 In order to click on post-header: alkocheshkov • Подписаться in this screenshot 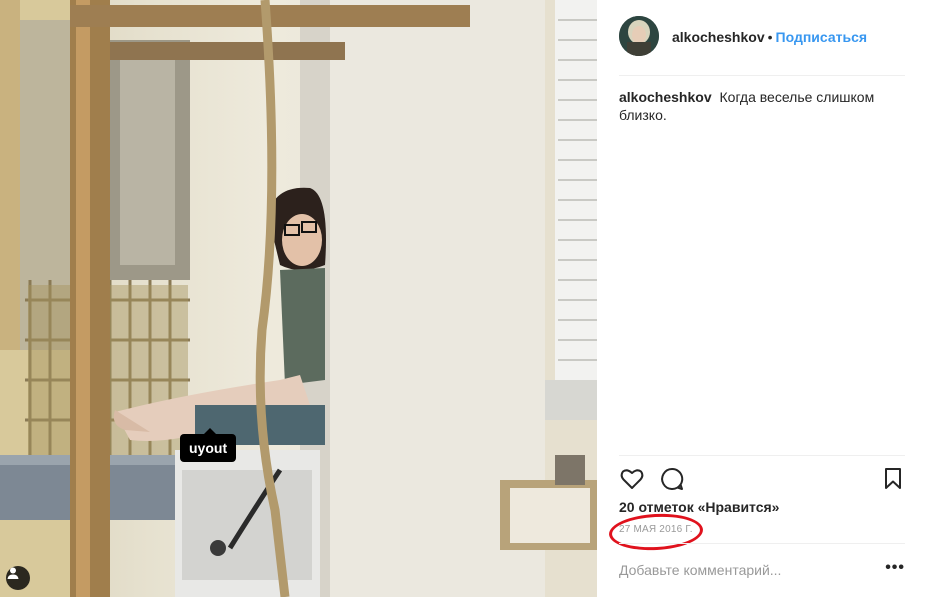, I will do `click(762, 46)`.